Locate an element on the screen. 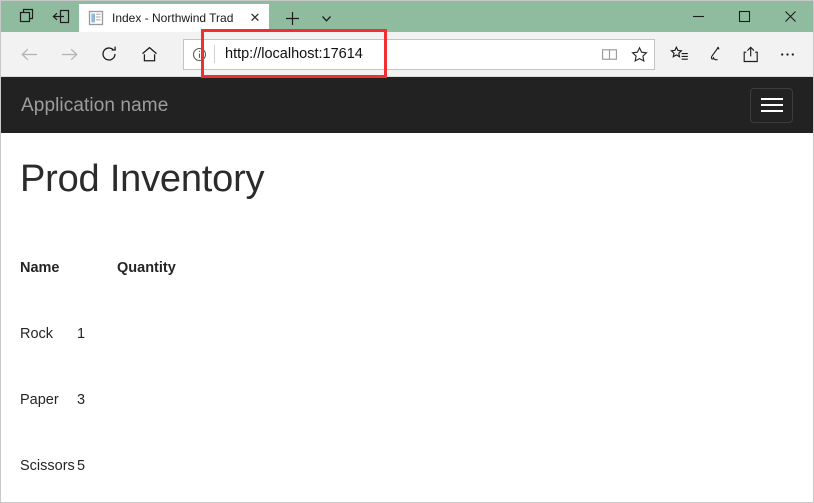  refresh-icon is located at coordinates (109, 54).